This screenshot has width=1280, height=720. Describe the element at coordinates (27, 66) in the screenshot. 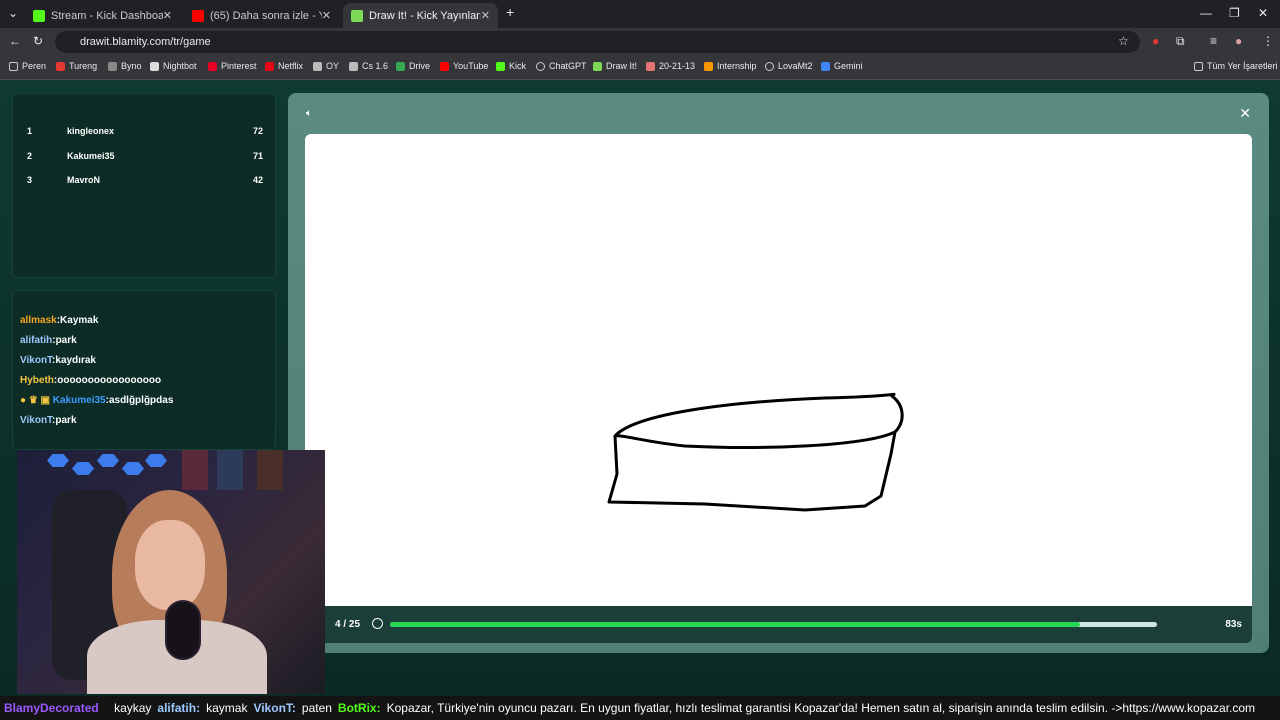

I see `bookmark-item: Peren` at that location.